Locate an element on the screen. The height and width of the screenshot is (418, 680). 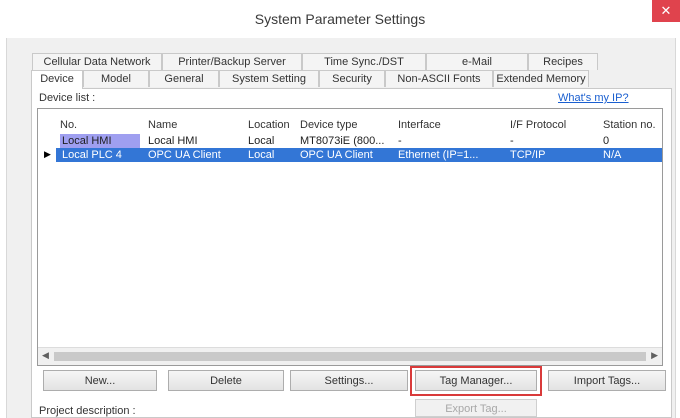
scroll-right-icon: ▶ is located at coordinates (654, 355).